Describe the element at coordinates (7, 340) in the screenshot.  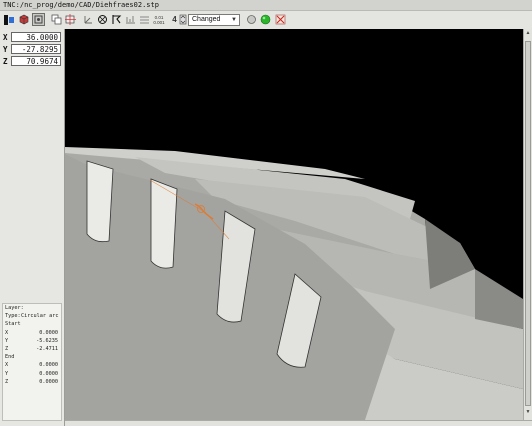
I see `start-y-label: Y` at that location.